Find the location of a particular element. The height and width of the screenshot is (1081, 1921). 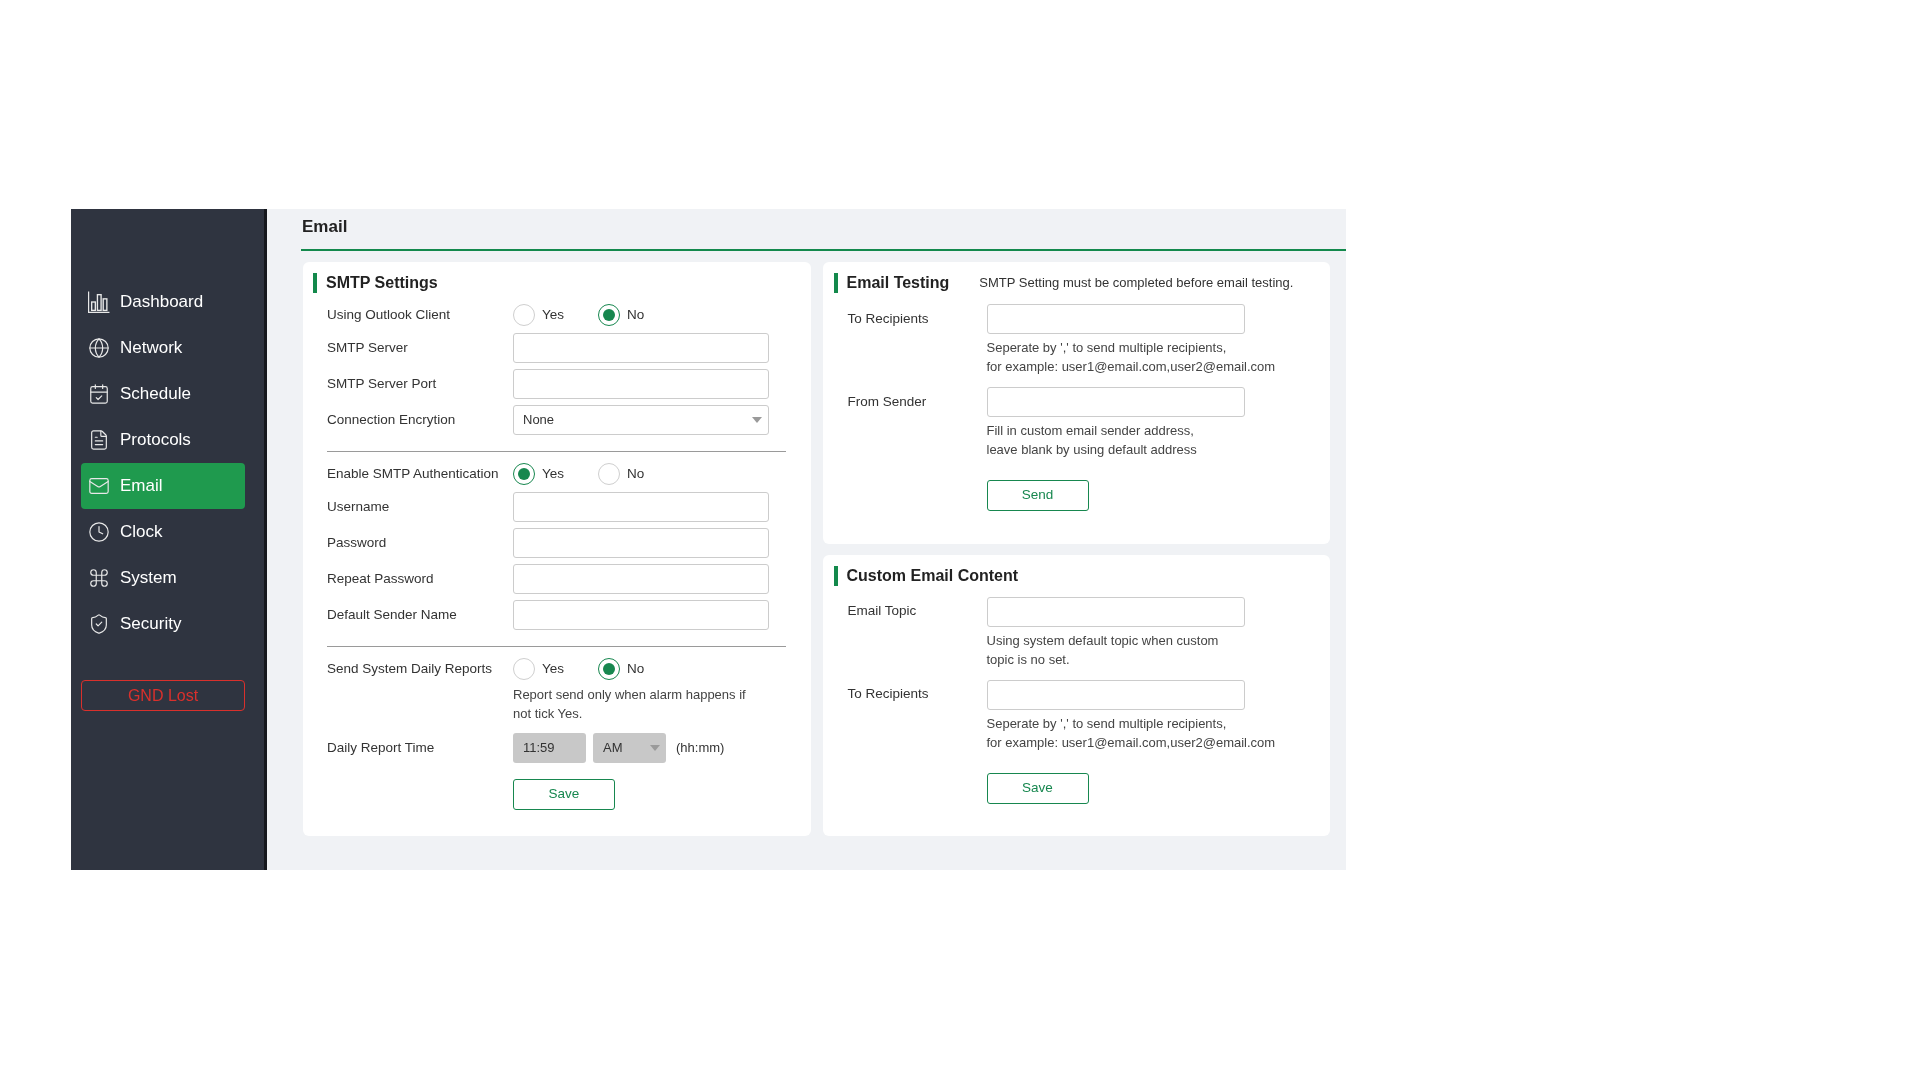

calendar-check-icon is located at coordinates (99, 394).